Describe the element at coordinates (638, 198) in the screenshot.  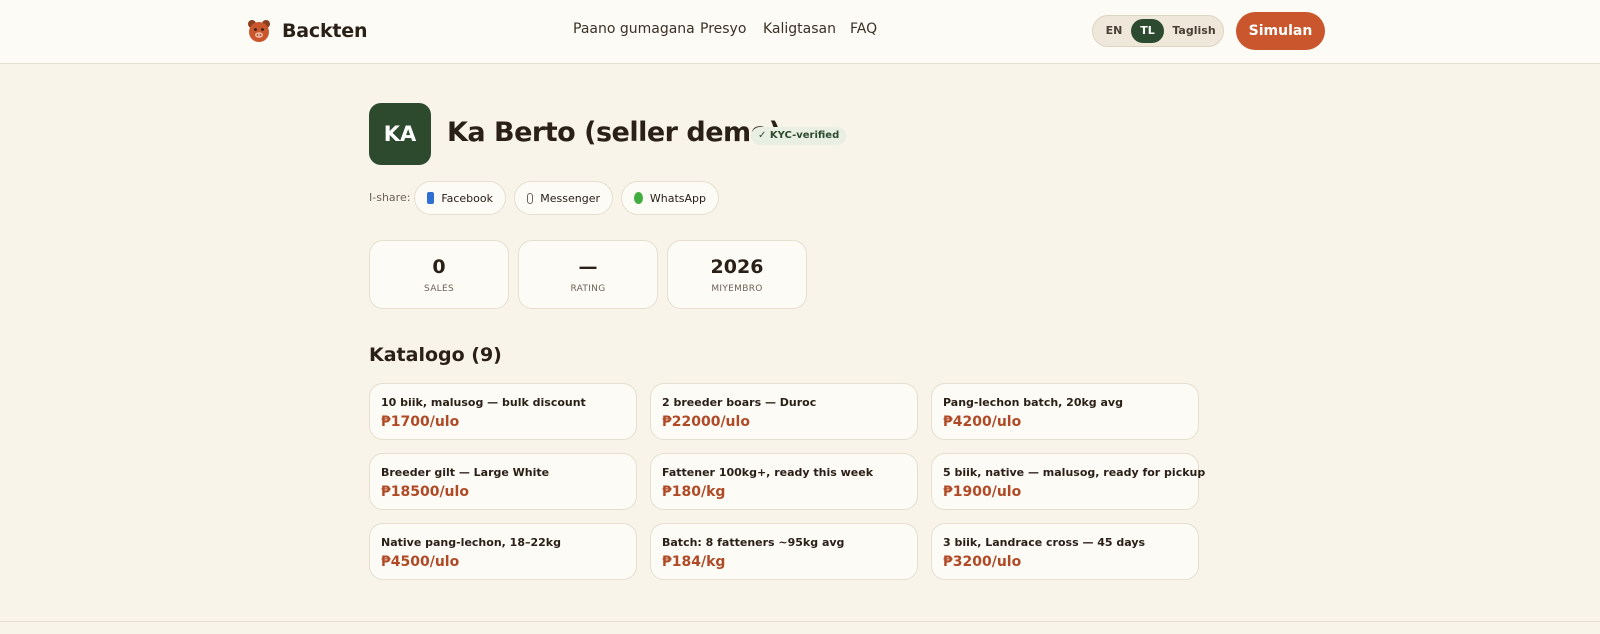
I see `whatsapp-icon` at that location.